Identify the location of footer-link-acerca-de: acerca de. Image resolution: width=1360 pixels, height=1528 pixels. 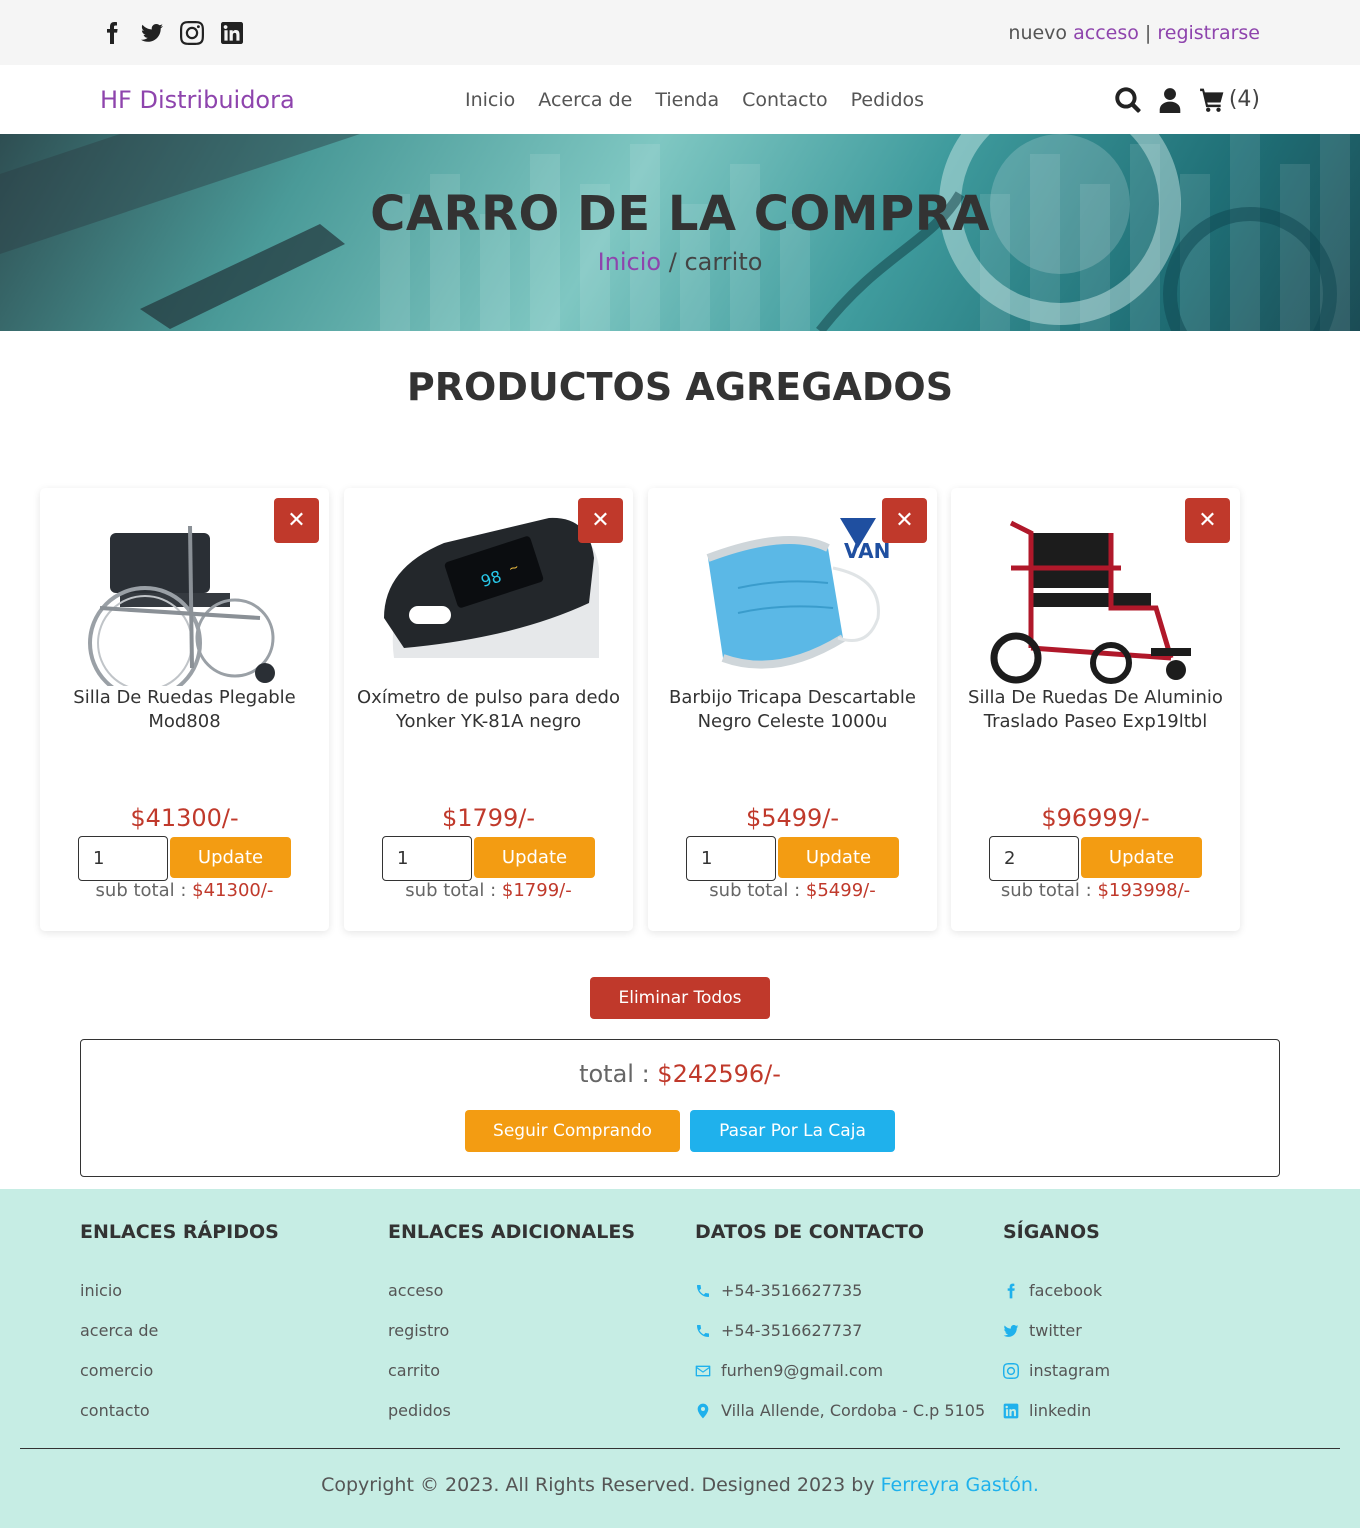
(179, 1331).